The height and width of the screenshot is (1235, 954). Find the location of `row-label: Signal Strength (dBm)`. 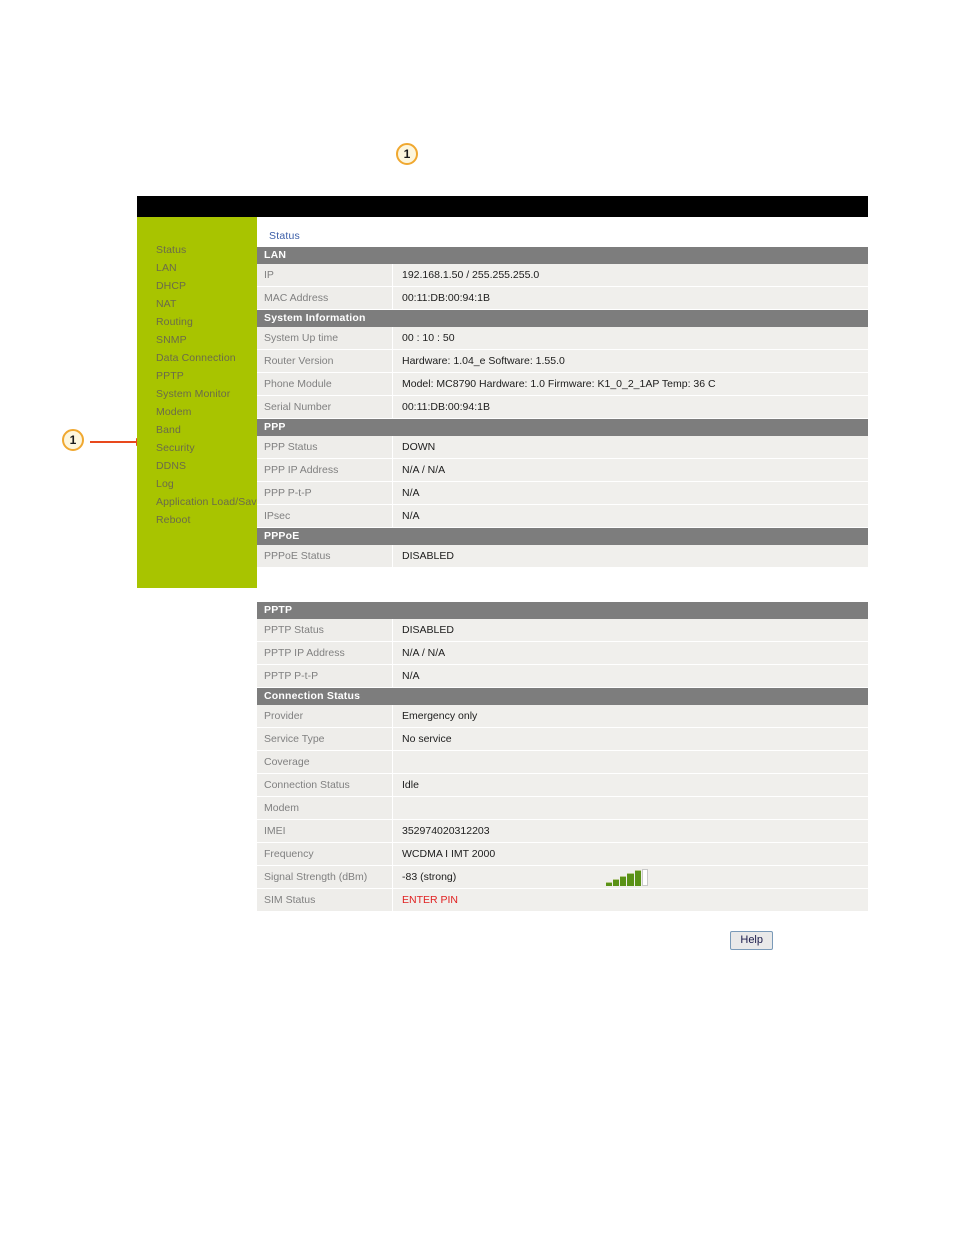

row-label: Signal Strength (dBm) is located at coordinates (325, 877).